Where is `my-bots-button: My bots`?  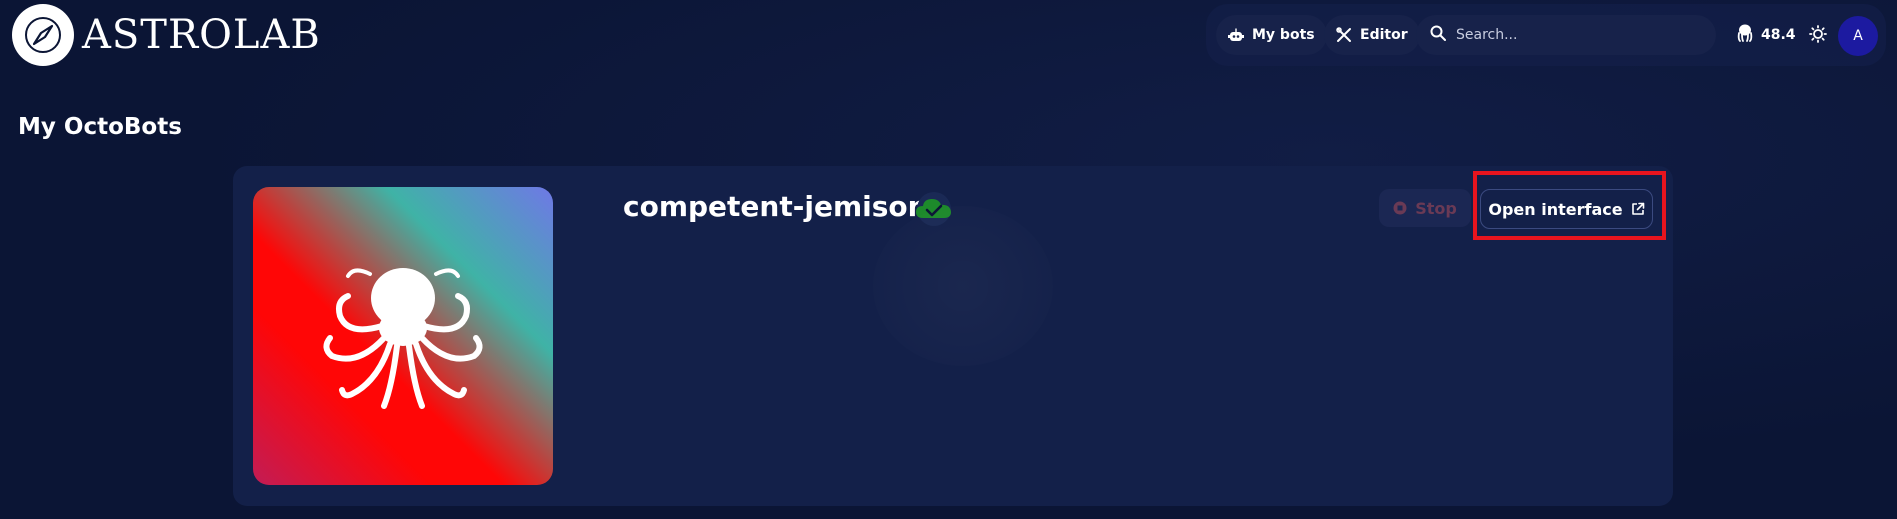 my-bots-button: My bots is located at coordinates (1271, 35).